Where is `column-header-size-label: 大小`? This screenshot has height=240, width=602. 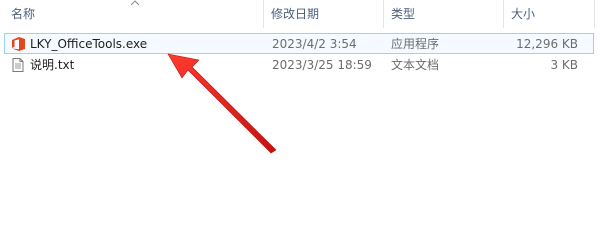 column-header-size-label: 大小 is located at coordinates (523, 14).